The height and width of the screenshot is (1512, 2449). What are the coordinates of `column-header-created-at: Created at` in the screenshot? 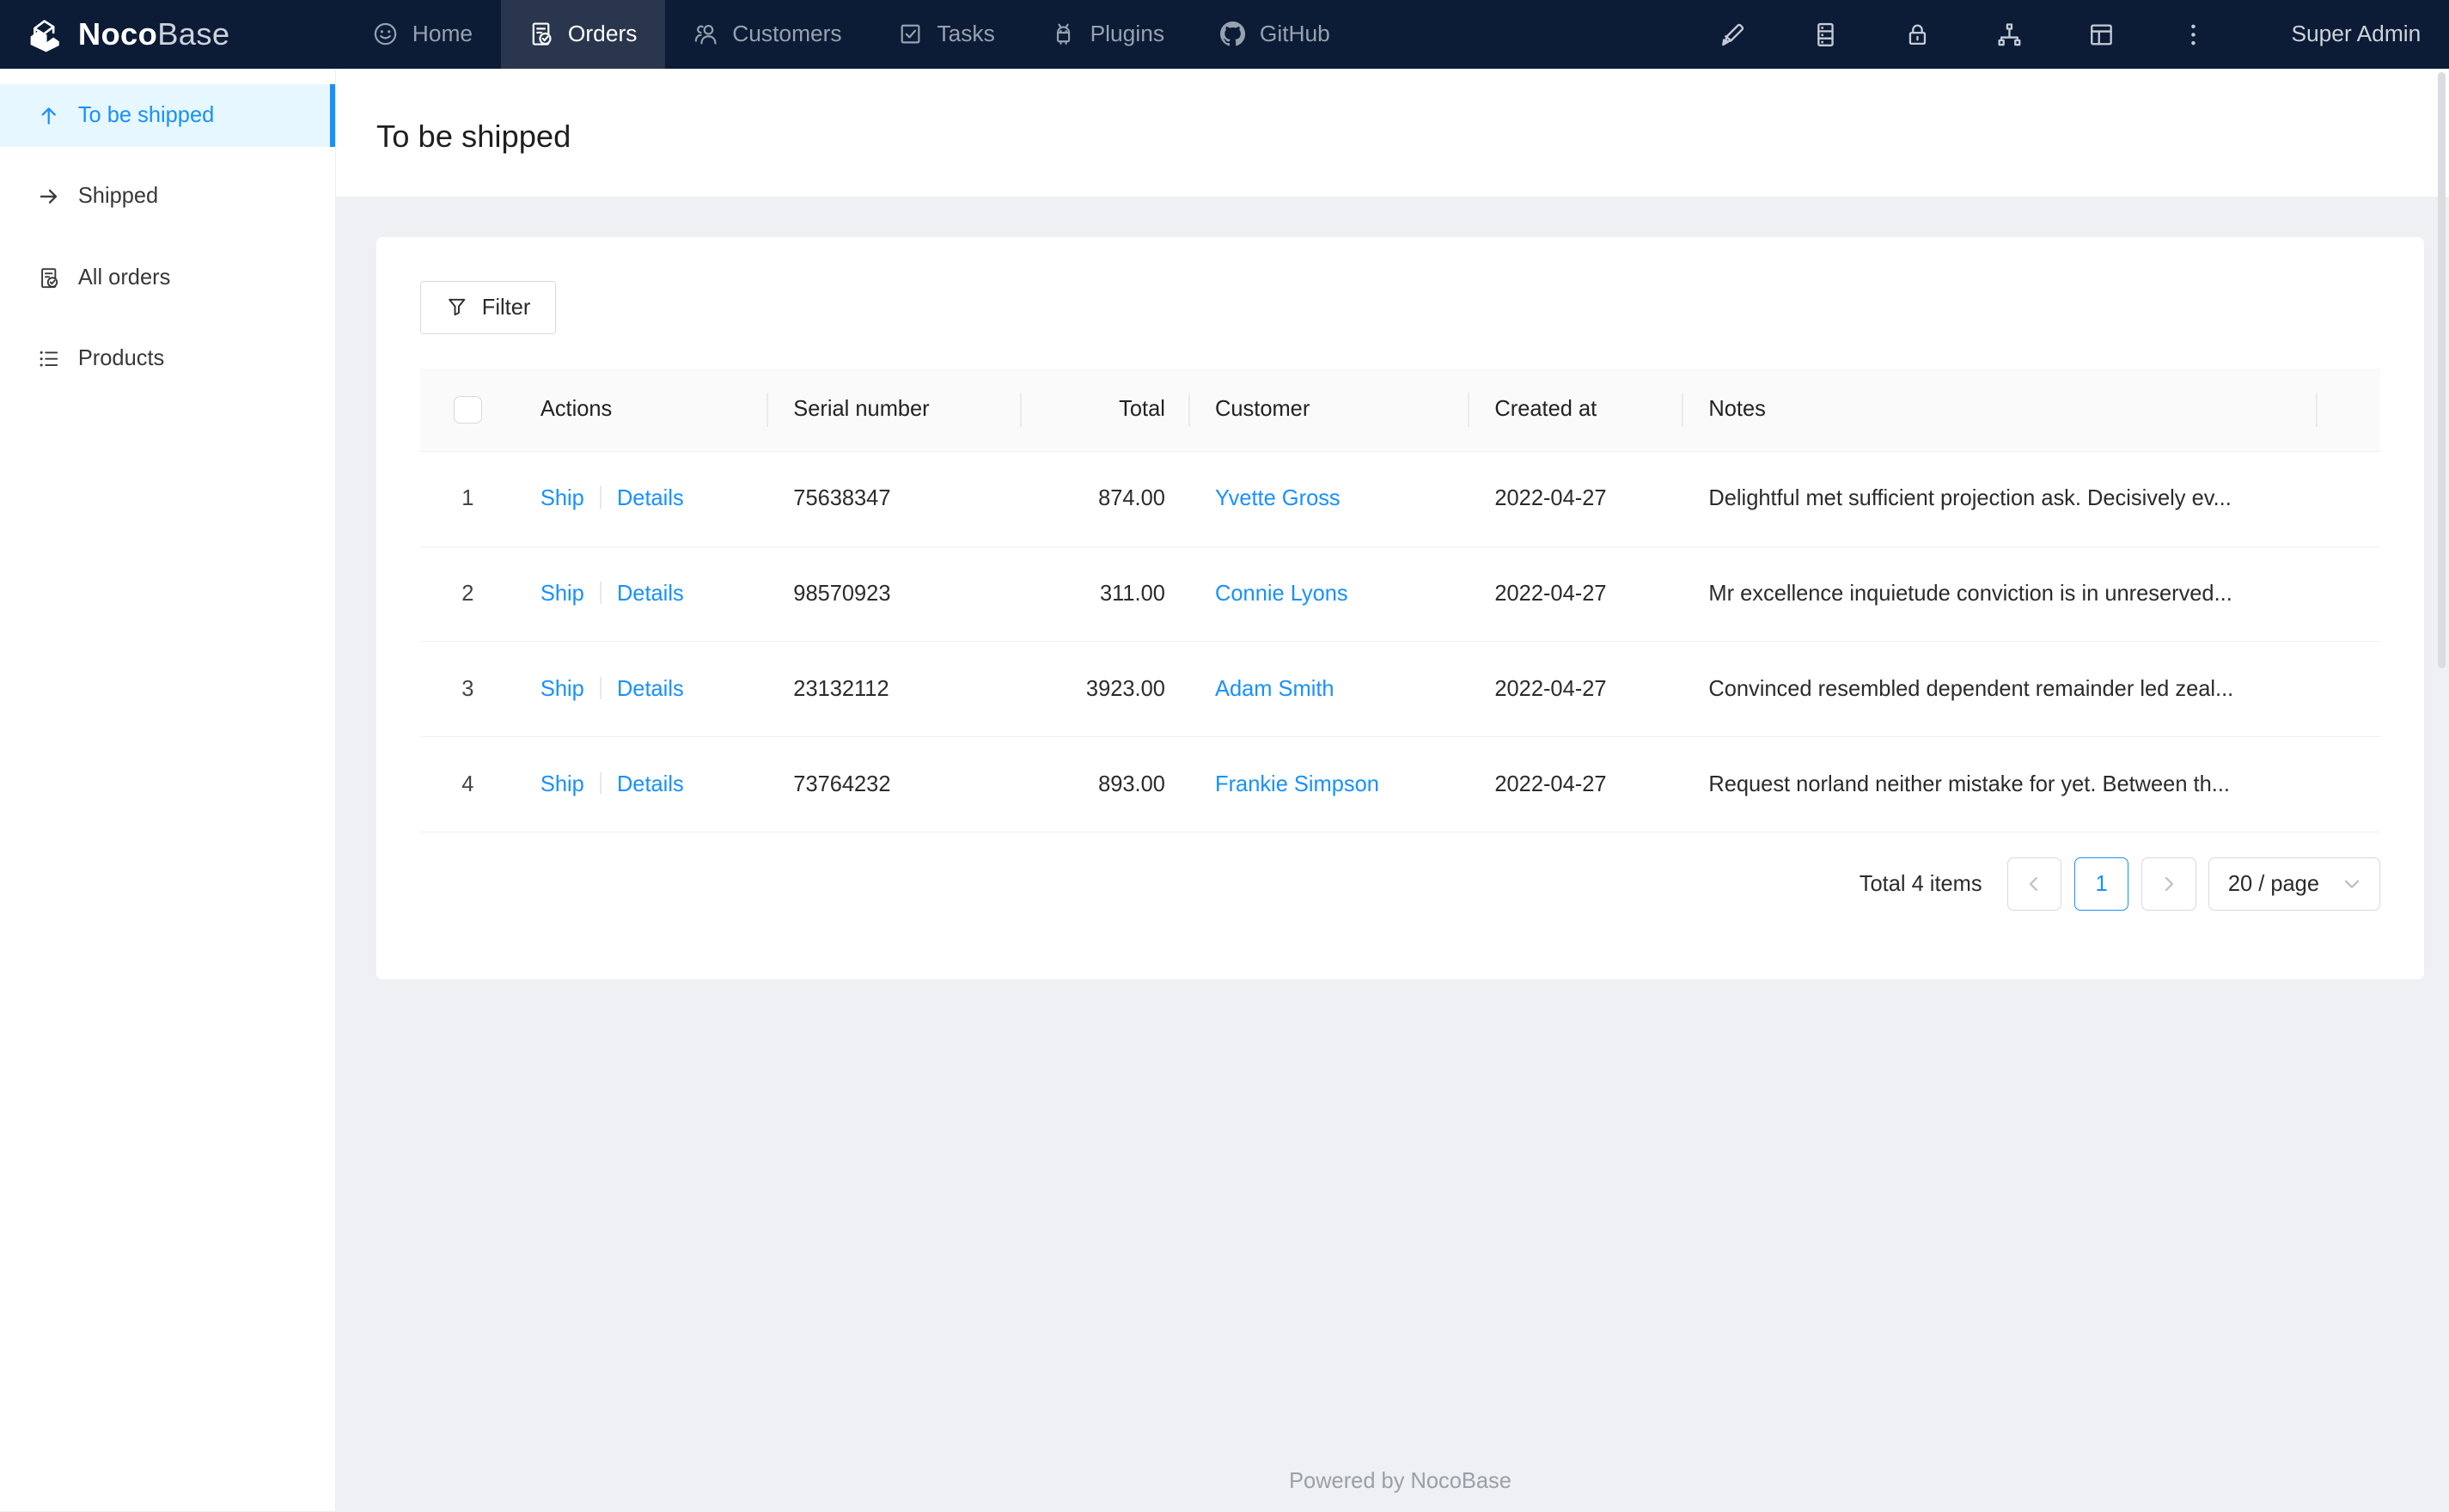 It's located at (1576, 410).